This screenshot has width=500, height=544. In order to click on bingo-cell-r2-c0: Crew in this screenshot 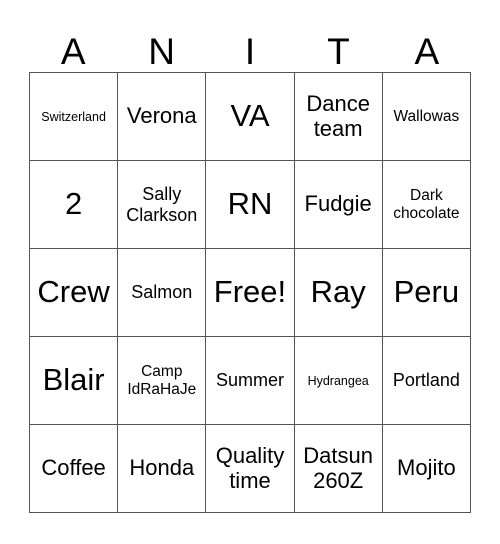, I will do `click(73, 292)`.